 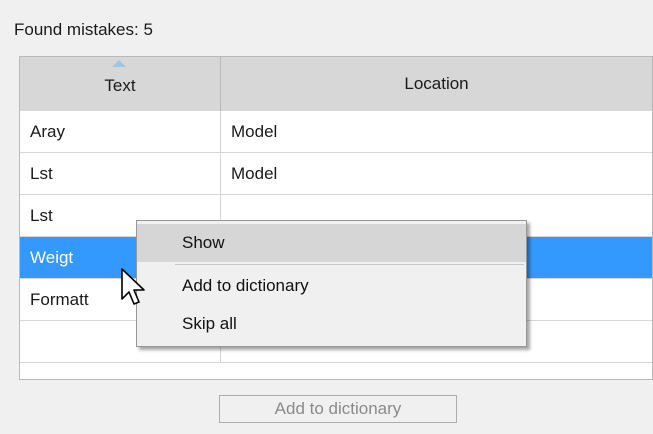 I want to click on column-header-text-label: Text, so click(x=120, y=85).